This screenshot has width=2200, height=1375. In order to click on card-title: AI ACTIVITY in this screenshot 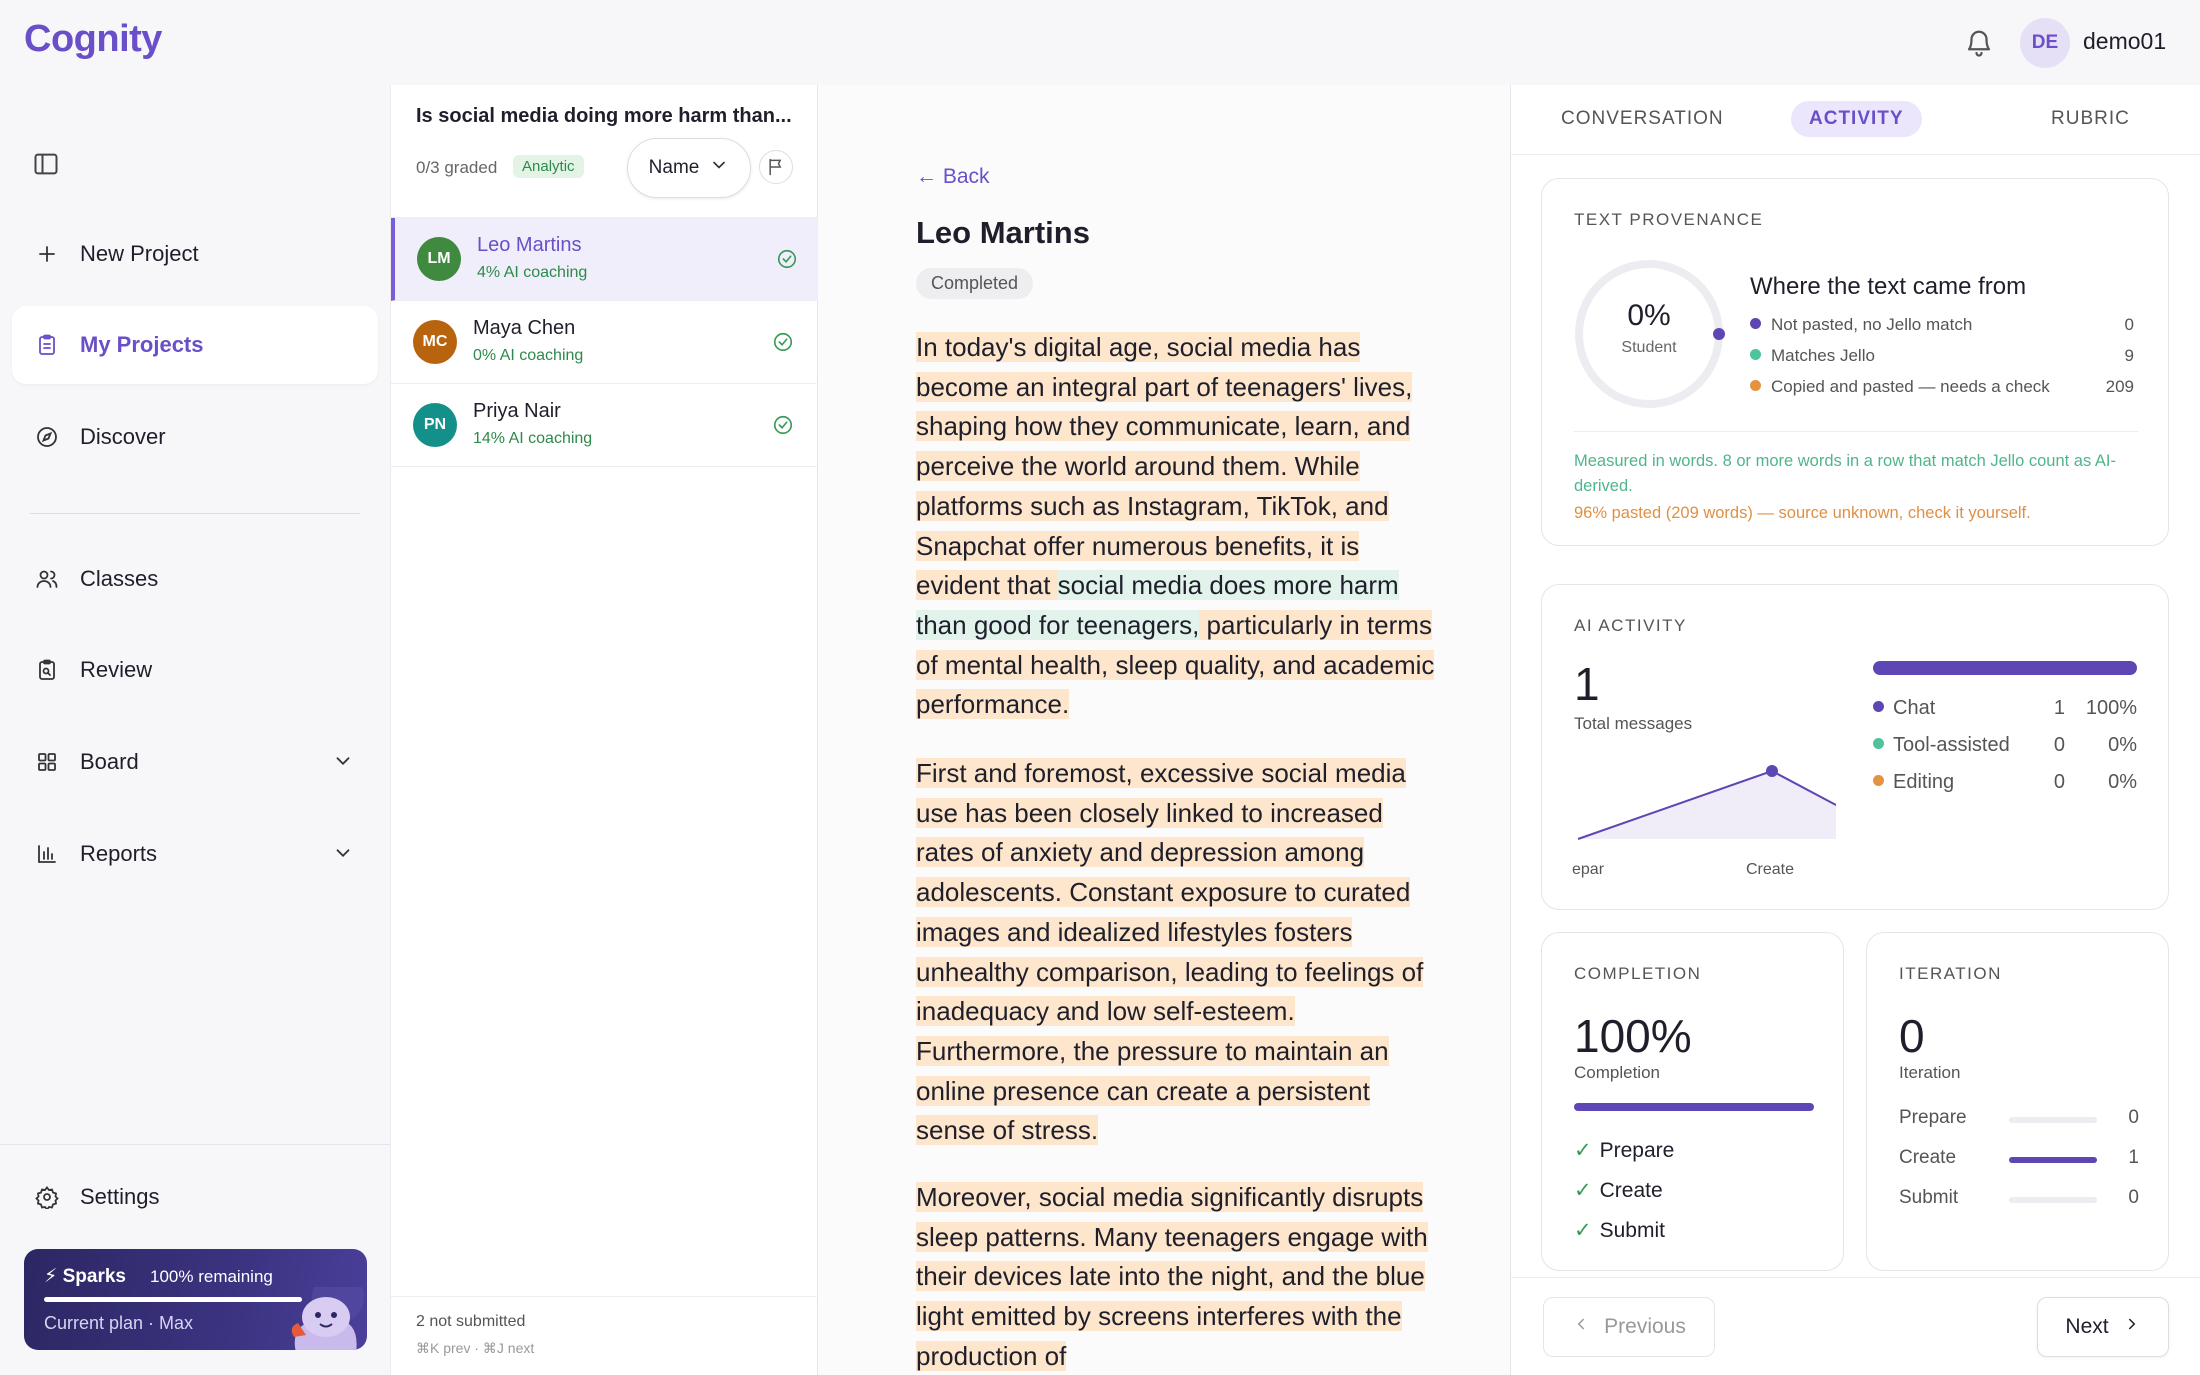, I will do `click(1630, 625)`.